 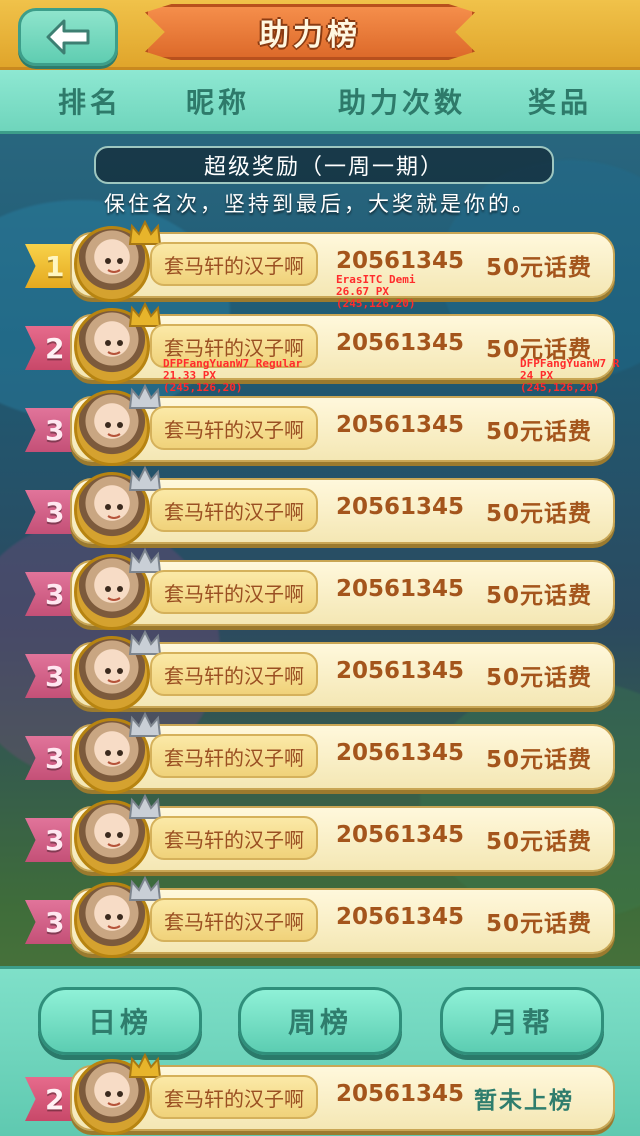 I want to click on my-rank-row: 2 套马轩的汉子啊 20561345 暂未上榜, so click(x=320, y=1094).